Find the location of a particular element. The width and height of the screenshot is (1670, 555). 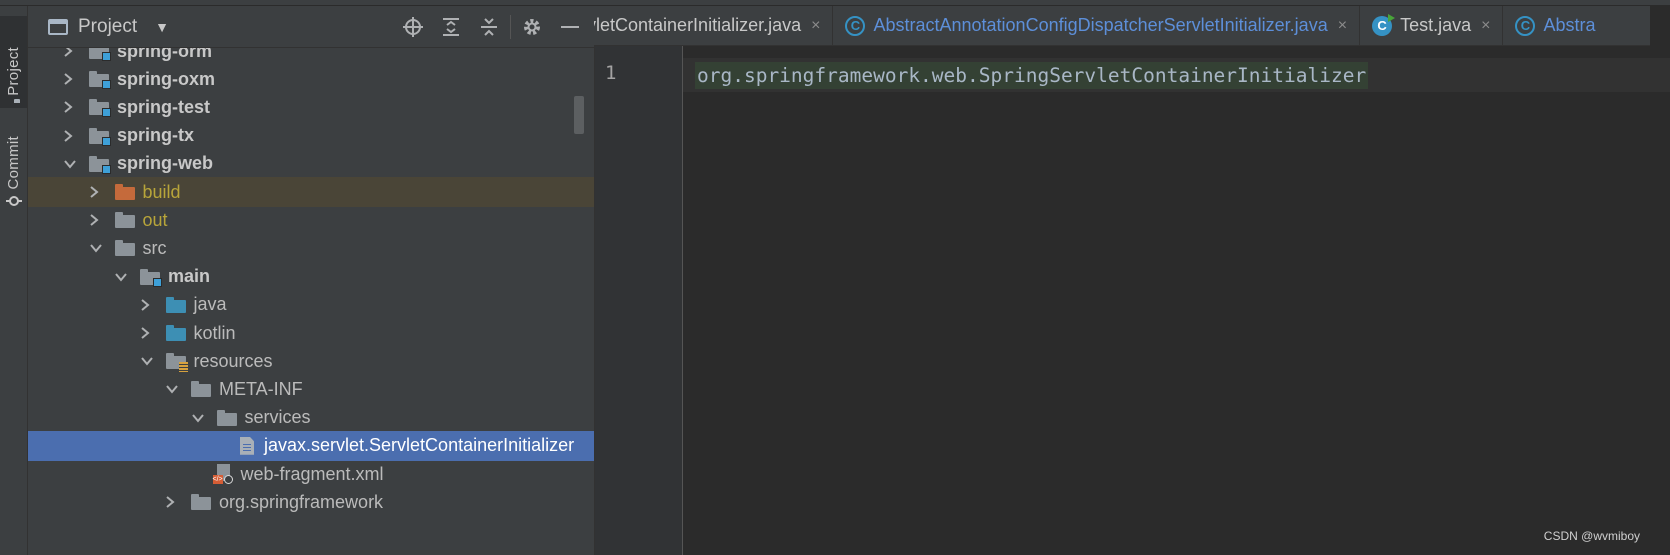

tree-row: main is located at coordinates (311, 277).